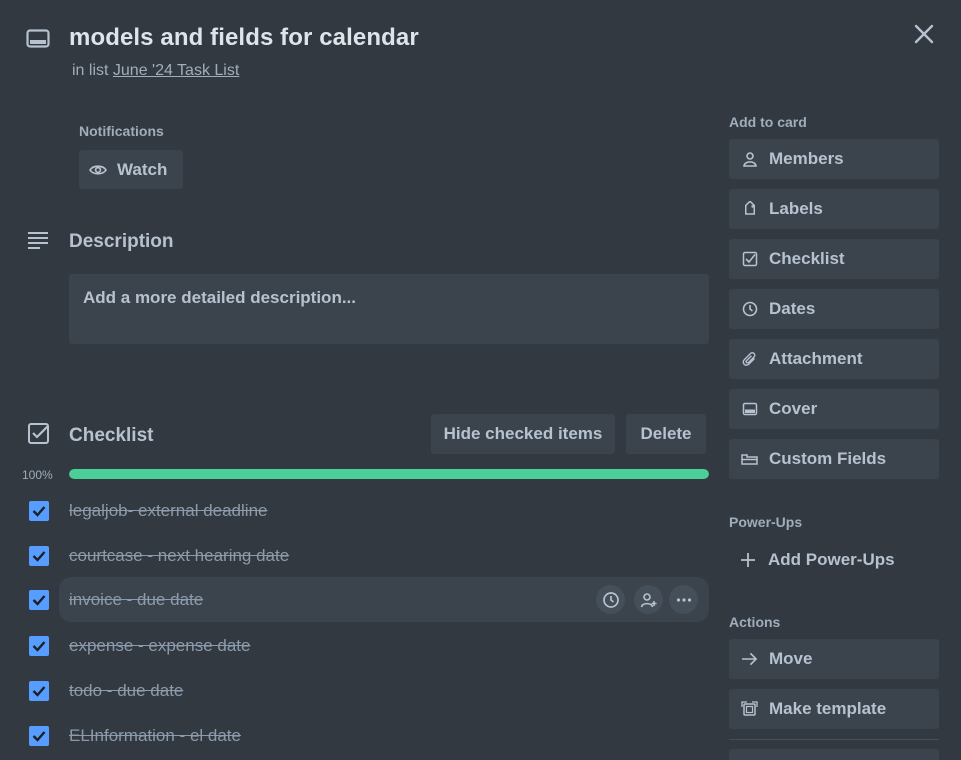 The width and height of the screenshot is (961, 760). Describe the element at coordinates (749, 659) in the screenshot. I see `arrow-right-icon` at that location.